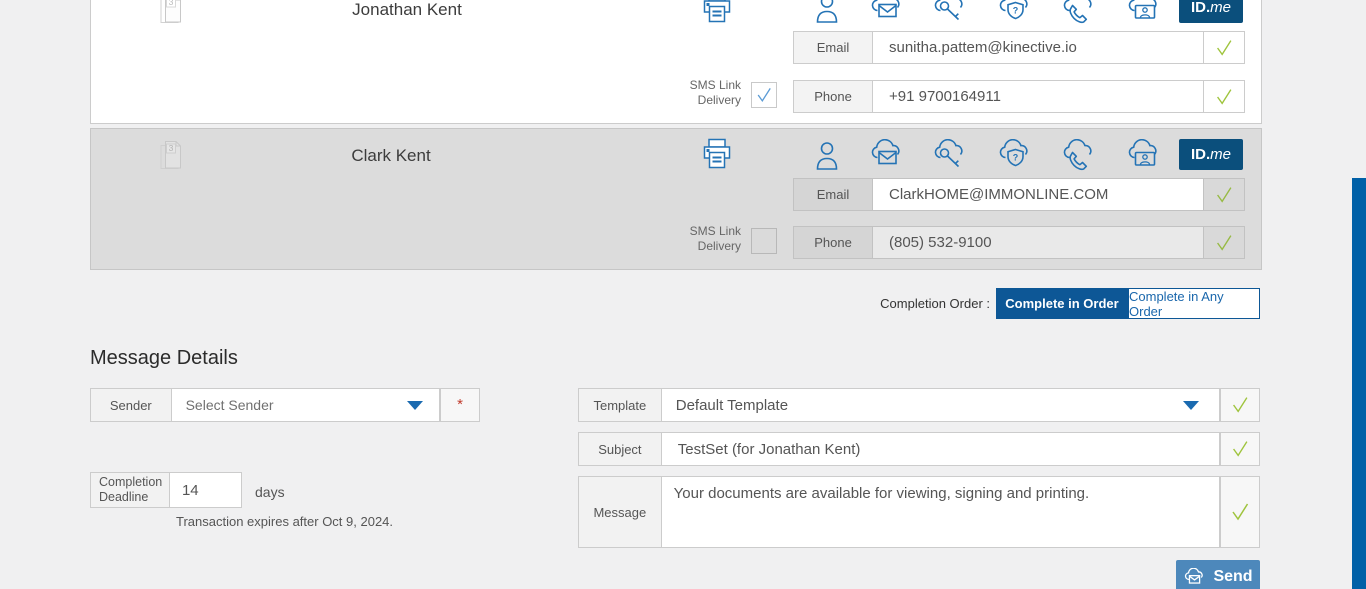 The width and height of the screenshot is (1366, 589). Describe the element at coordinates (620, 405) in the screenshot. I see `template-label: Template` at that location.